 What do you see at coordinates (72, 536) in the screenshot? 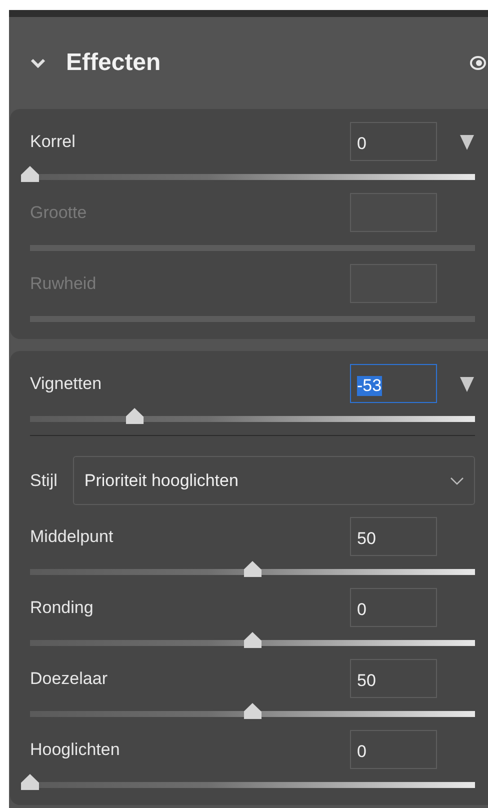
I see `slider-label: Middelpunt` at bounding box center [72, 536].